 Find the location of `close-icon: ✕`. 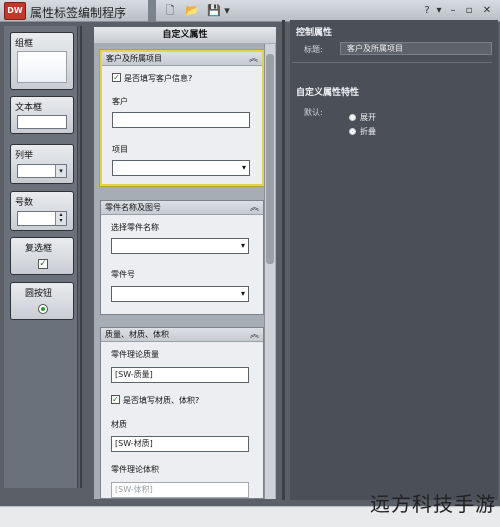

close-icon: ✕ is located at coordinates (487, 11).